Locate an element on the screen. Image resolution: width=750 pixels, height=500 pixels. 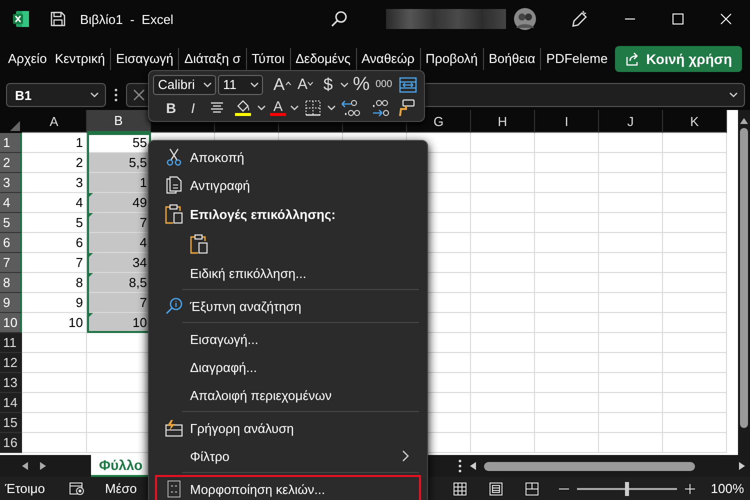
status-text: Μέσο is located at coordinates (120, 488).